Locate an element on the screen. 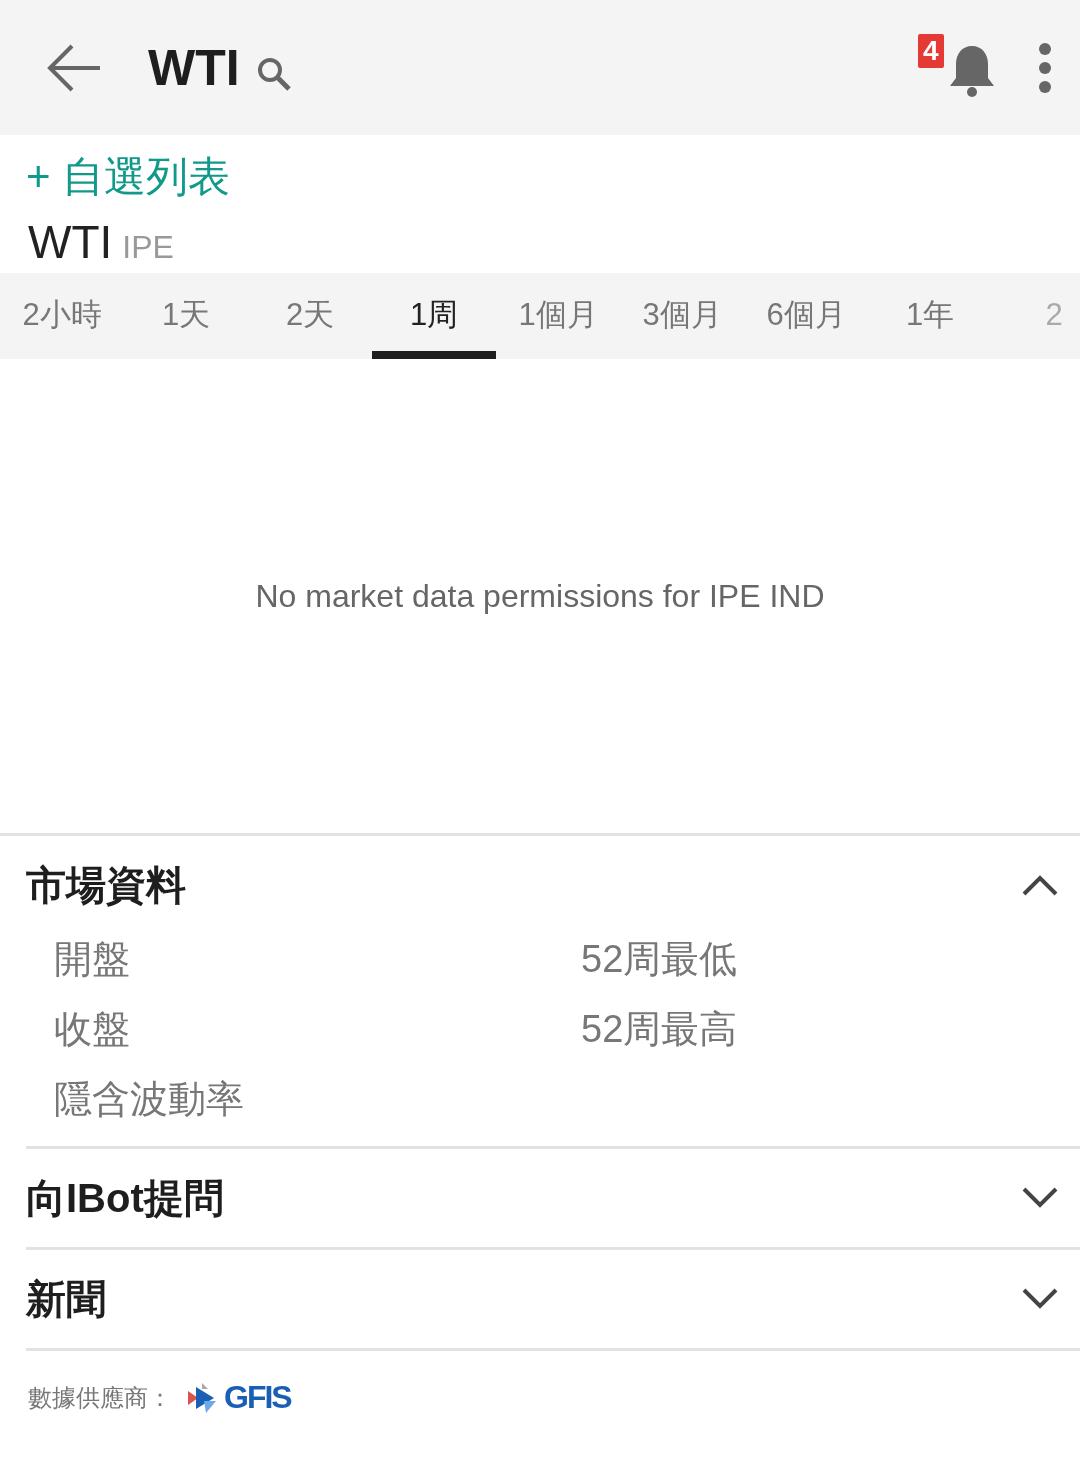  provider-logo-text: GFIS is located at coordinates (257, 1397).